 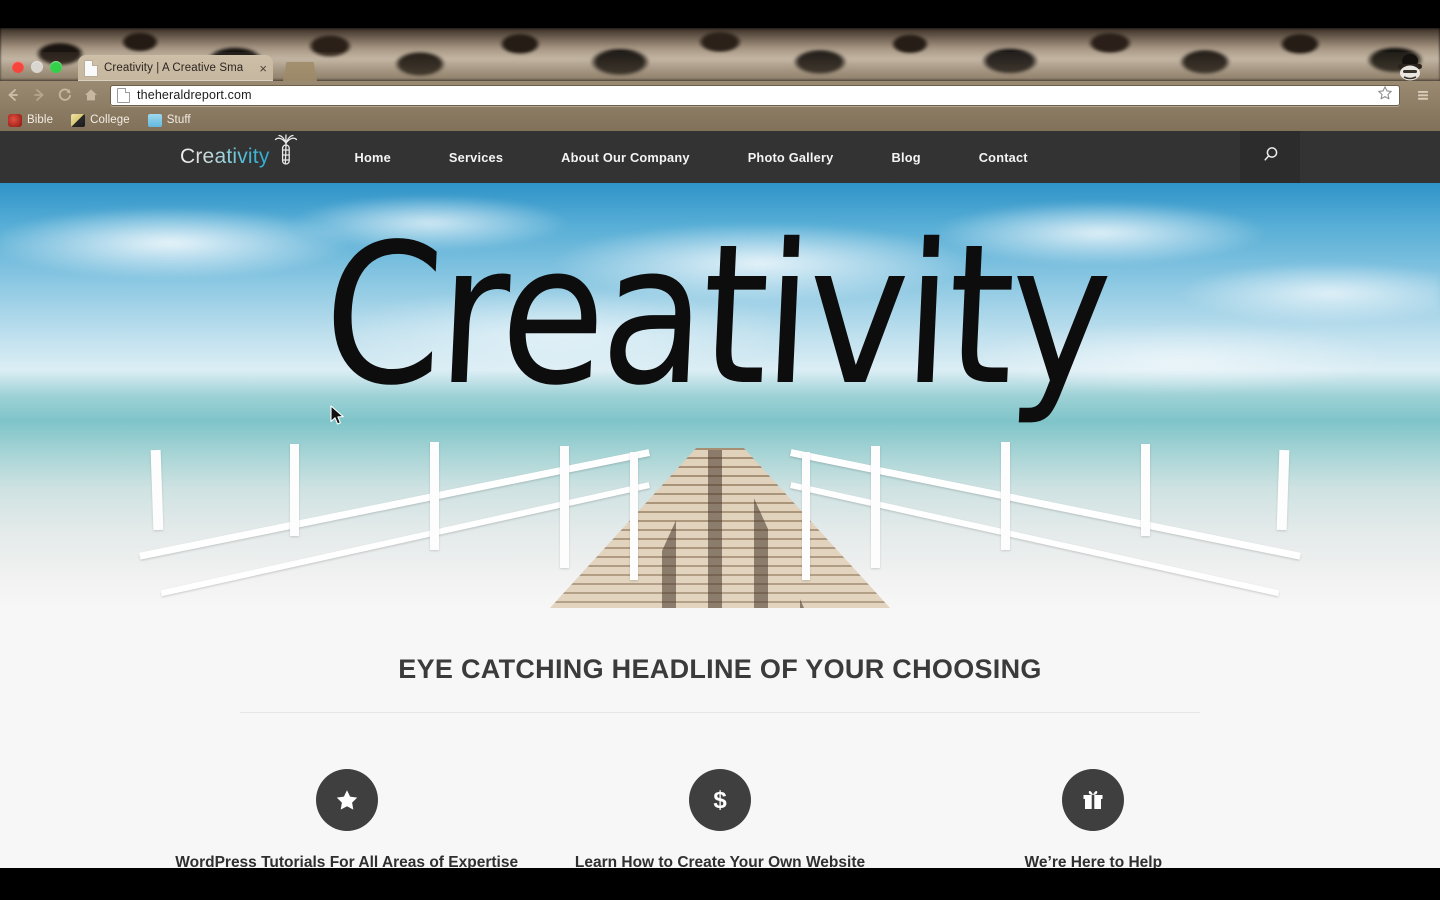 What do you see at coordinates (263, 68) in the screenshot?
I see `tab-close-icon: ×` at bounding box center [263, 68].